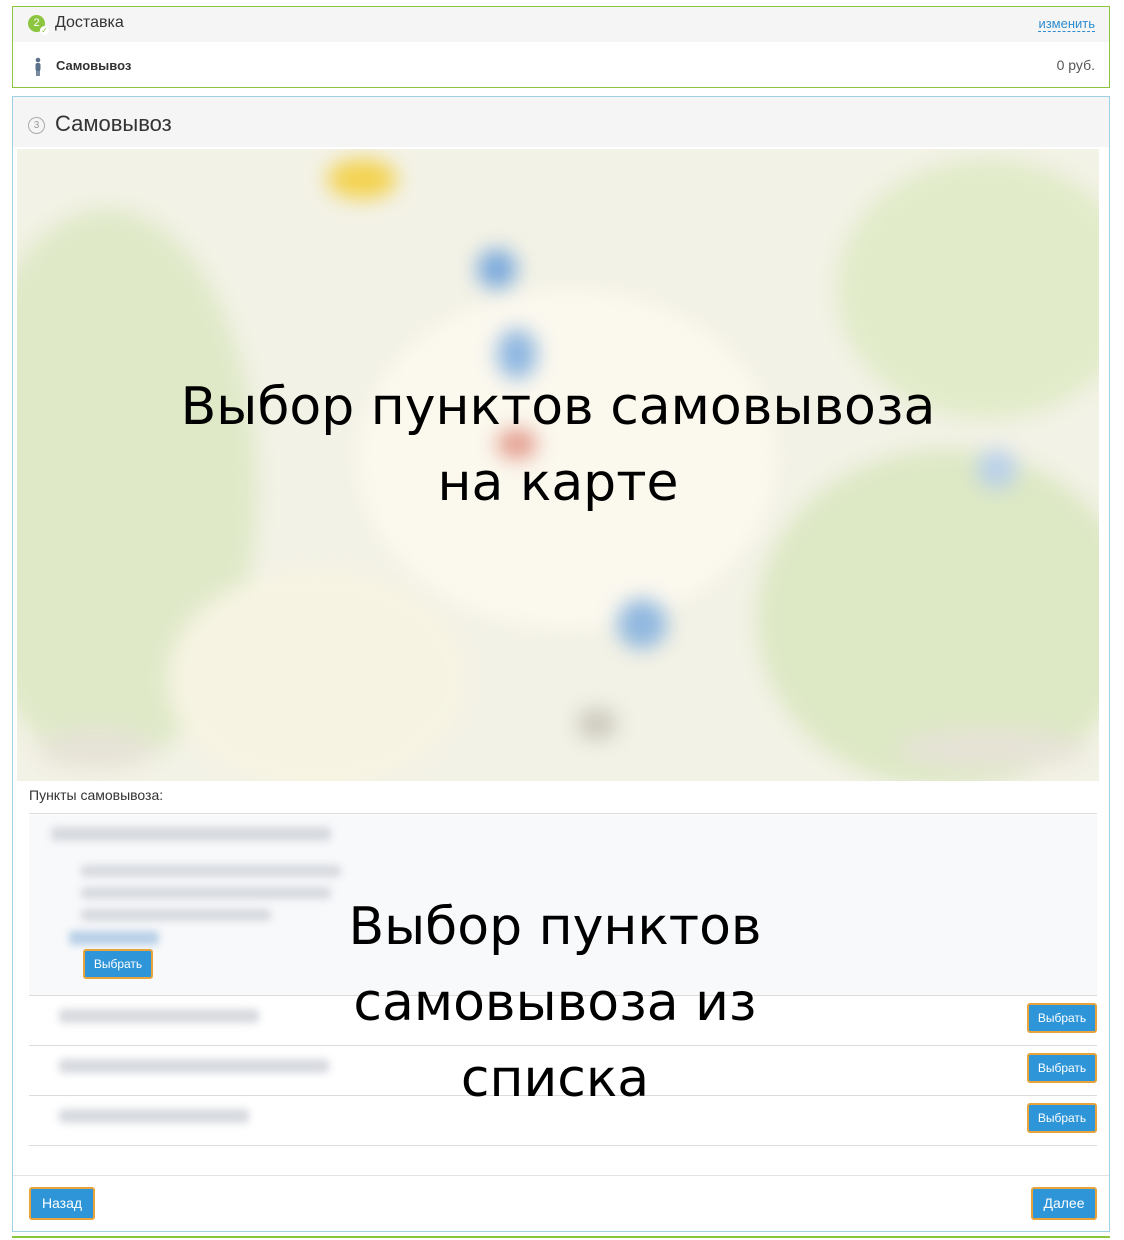 The width and height of the screenshot is (1124, 1240). What do you see at coordinates (36, 125) in the screenshot?
I see `step-number-icon: 3` at bounding box center [36, 125].